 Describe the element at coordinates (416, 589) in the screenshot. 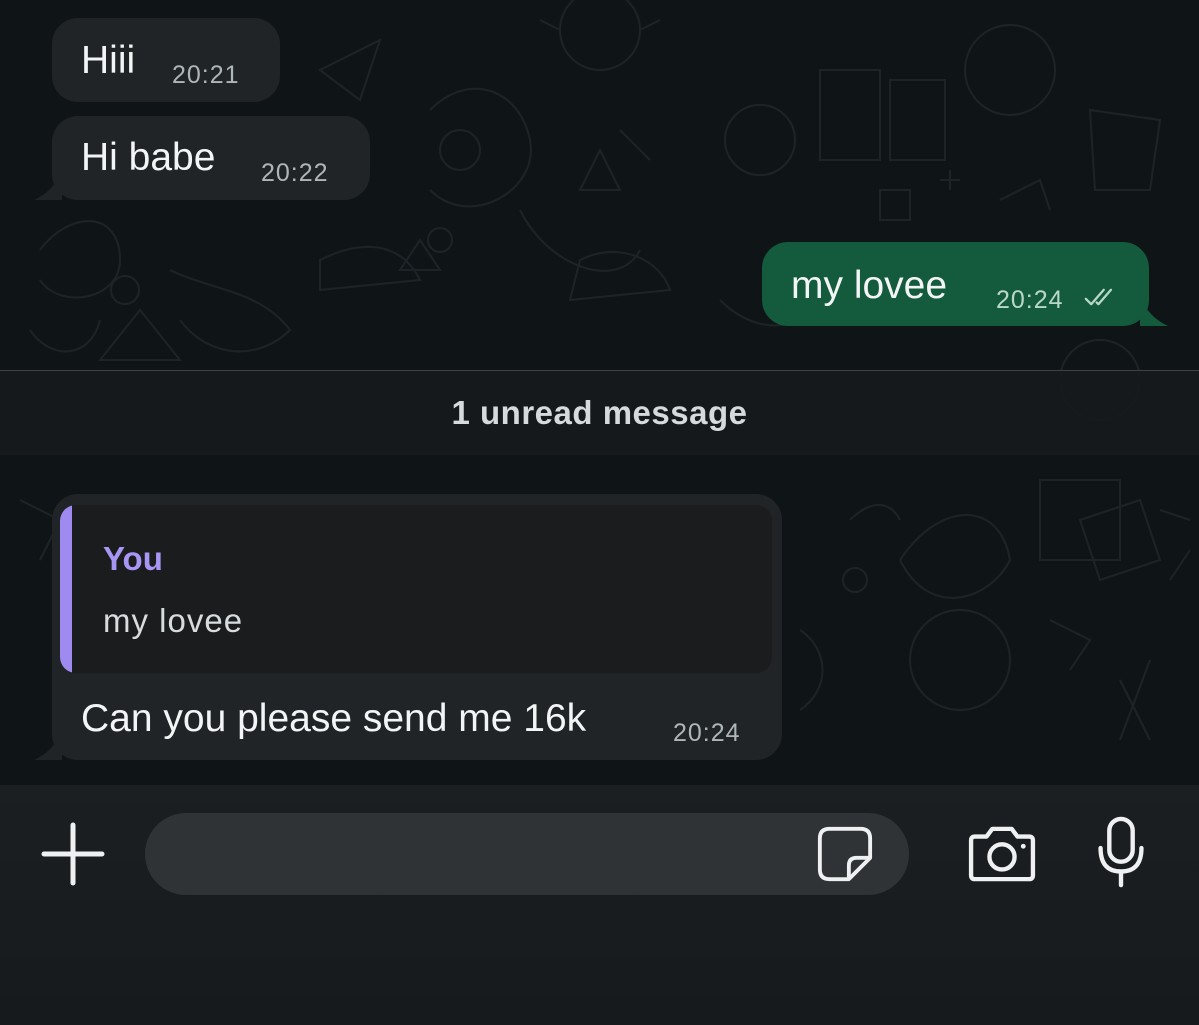

I see `reply-quote: You my lovee` at that location.